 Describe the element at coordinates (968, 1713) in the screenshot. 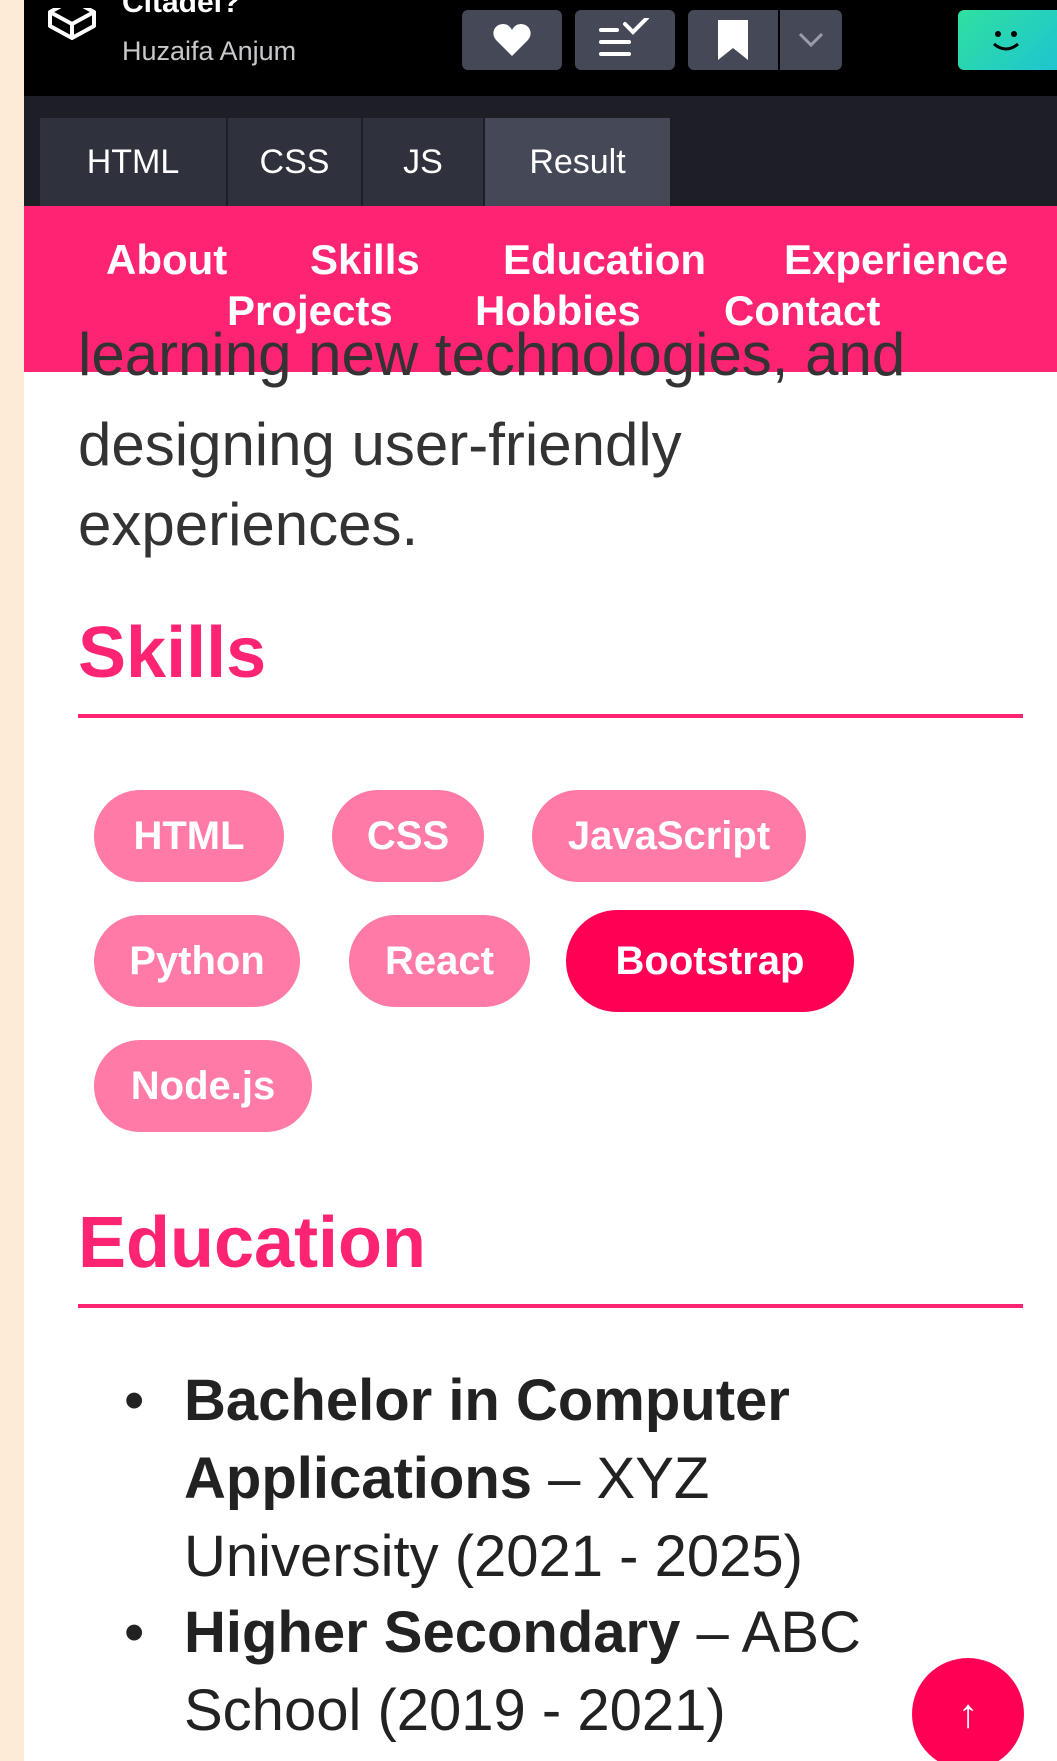

I see `arrow-up-icon: ↑` at that location.